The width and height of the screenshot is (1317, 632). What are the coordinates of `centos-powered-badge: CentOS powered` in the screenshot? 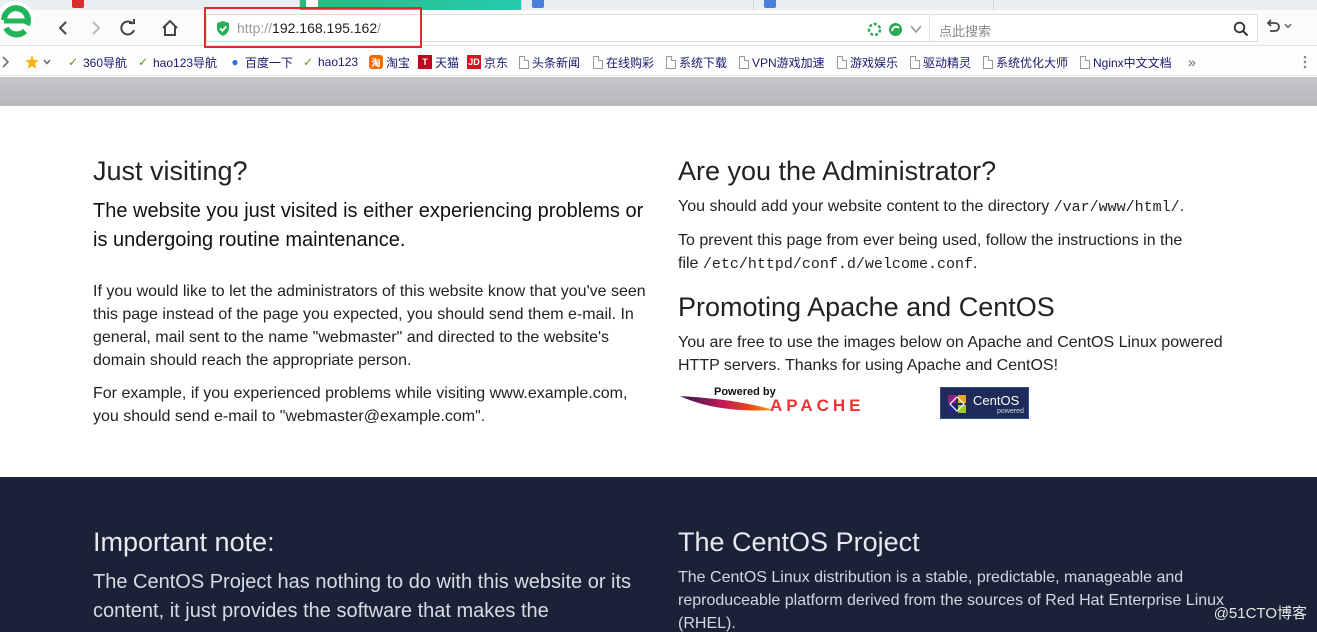 It's located at (984, 403).